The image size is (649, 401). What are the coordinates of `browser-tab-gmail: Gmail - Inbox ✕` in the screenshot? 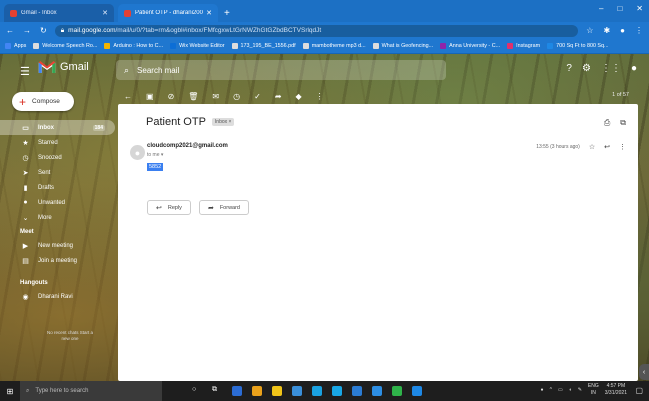 It's located at (59, 13).